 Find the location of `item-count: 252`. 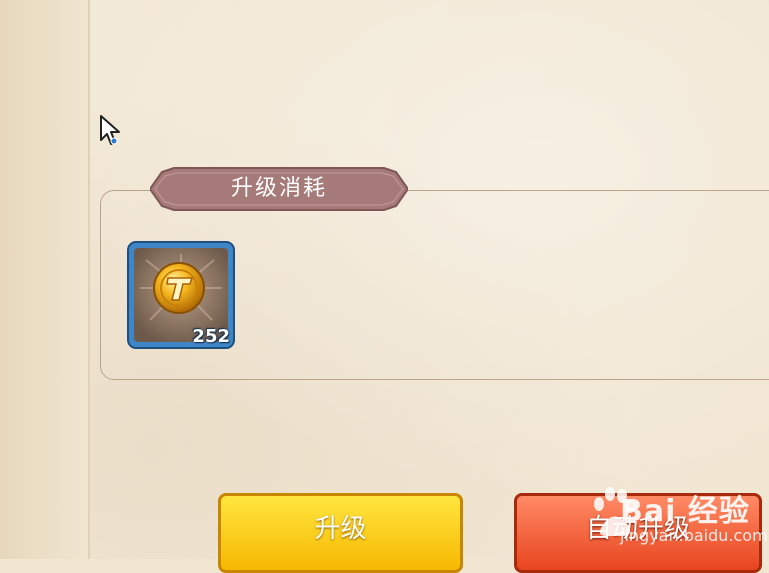

item-count: 252 is located at coordinates (211, 336).